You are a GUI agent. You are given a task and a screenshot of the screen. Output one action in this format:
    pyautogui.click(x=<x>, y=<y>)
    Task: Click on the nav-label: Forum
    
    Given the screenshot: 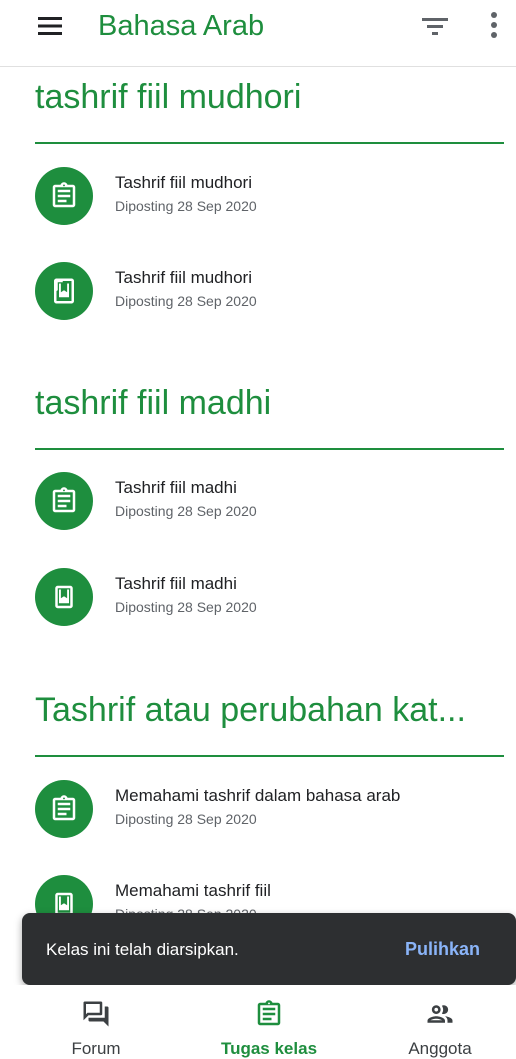 What is the action you would take?
    pyautogui.click(x=96, y=1048)
    